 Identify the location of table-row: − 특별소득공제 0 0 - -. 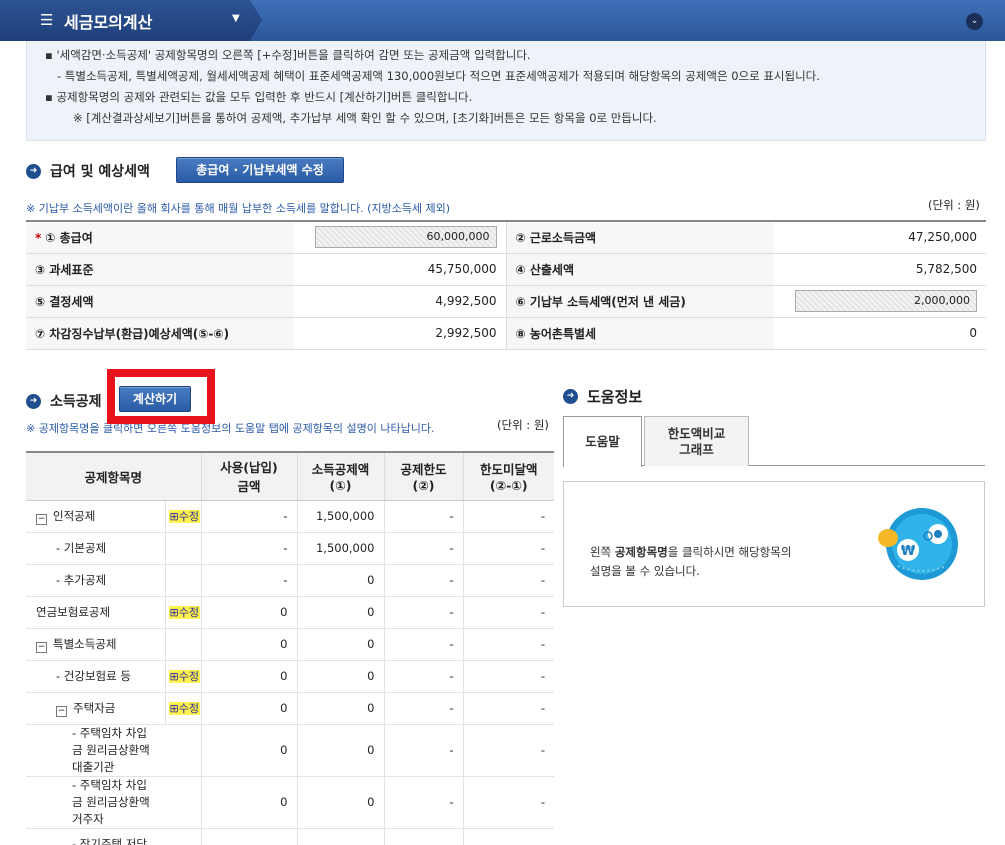
(290, 644).